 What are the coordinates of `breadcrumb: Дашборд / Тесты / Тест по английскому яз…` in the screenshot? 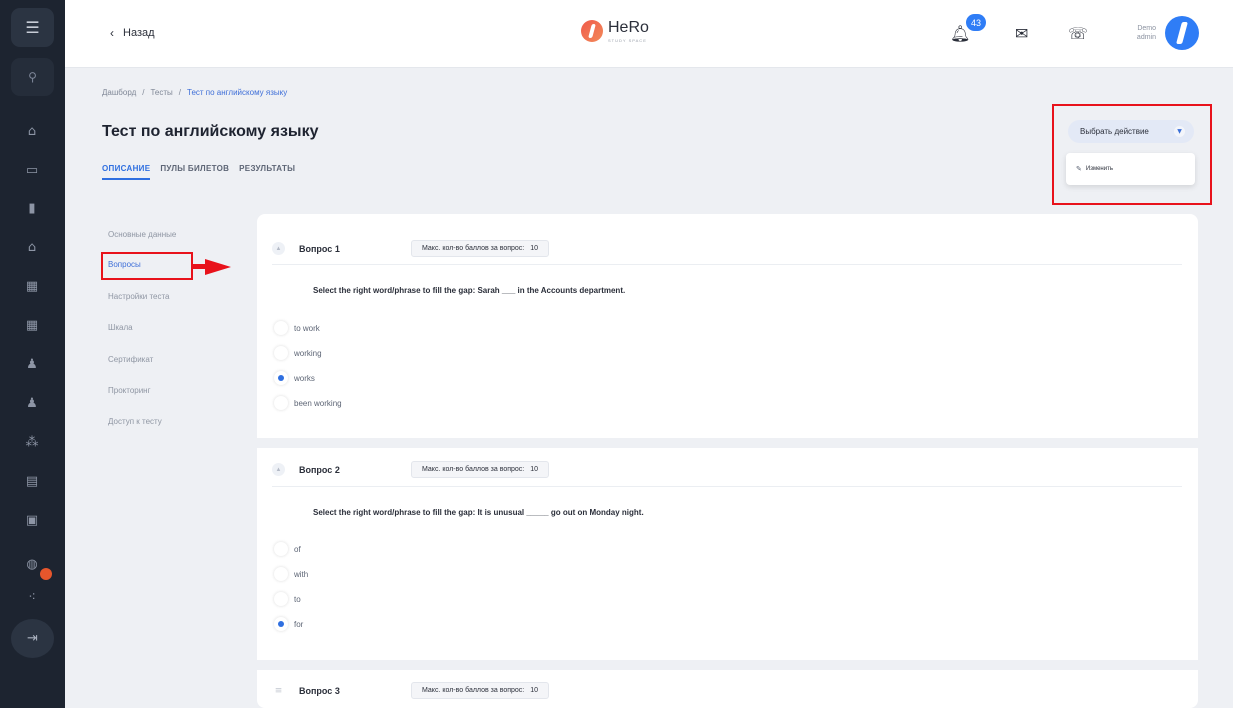 It's located at (195, 92).